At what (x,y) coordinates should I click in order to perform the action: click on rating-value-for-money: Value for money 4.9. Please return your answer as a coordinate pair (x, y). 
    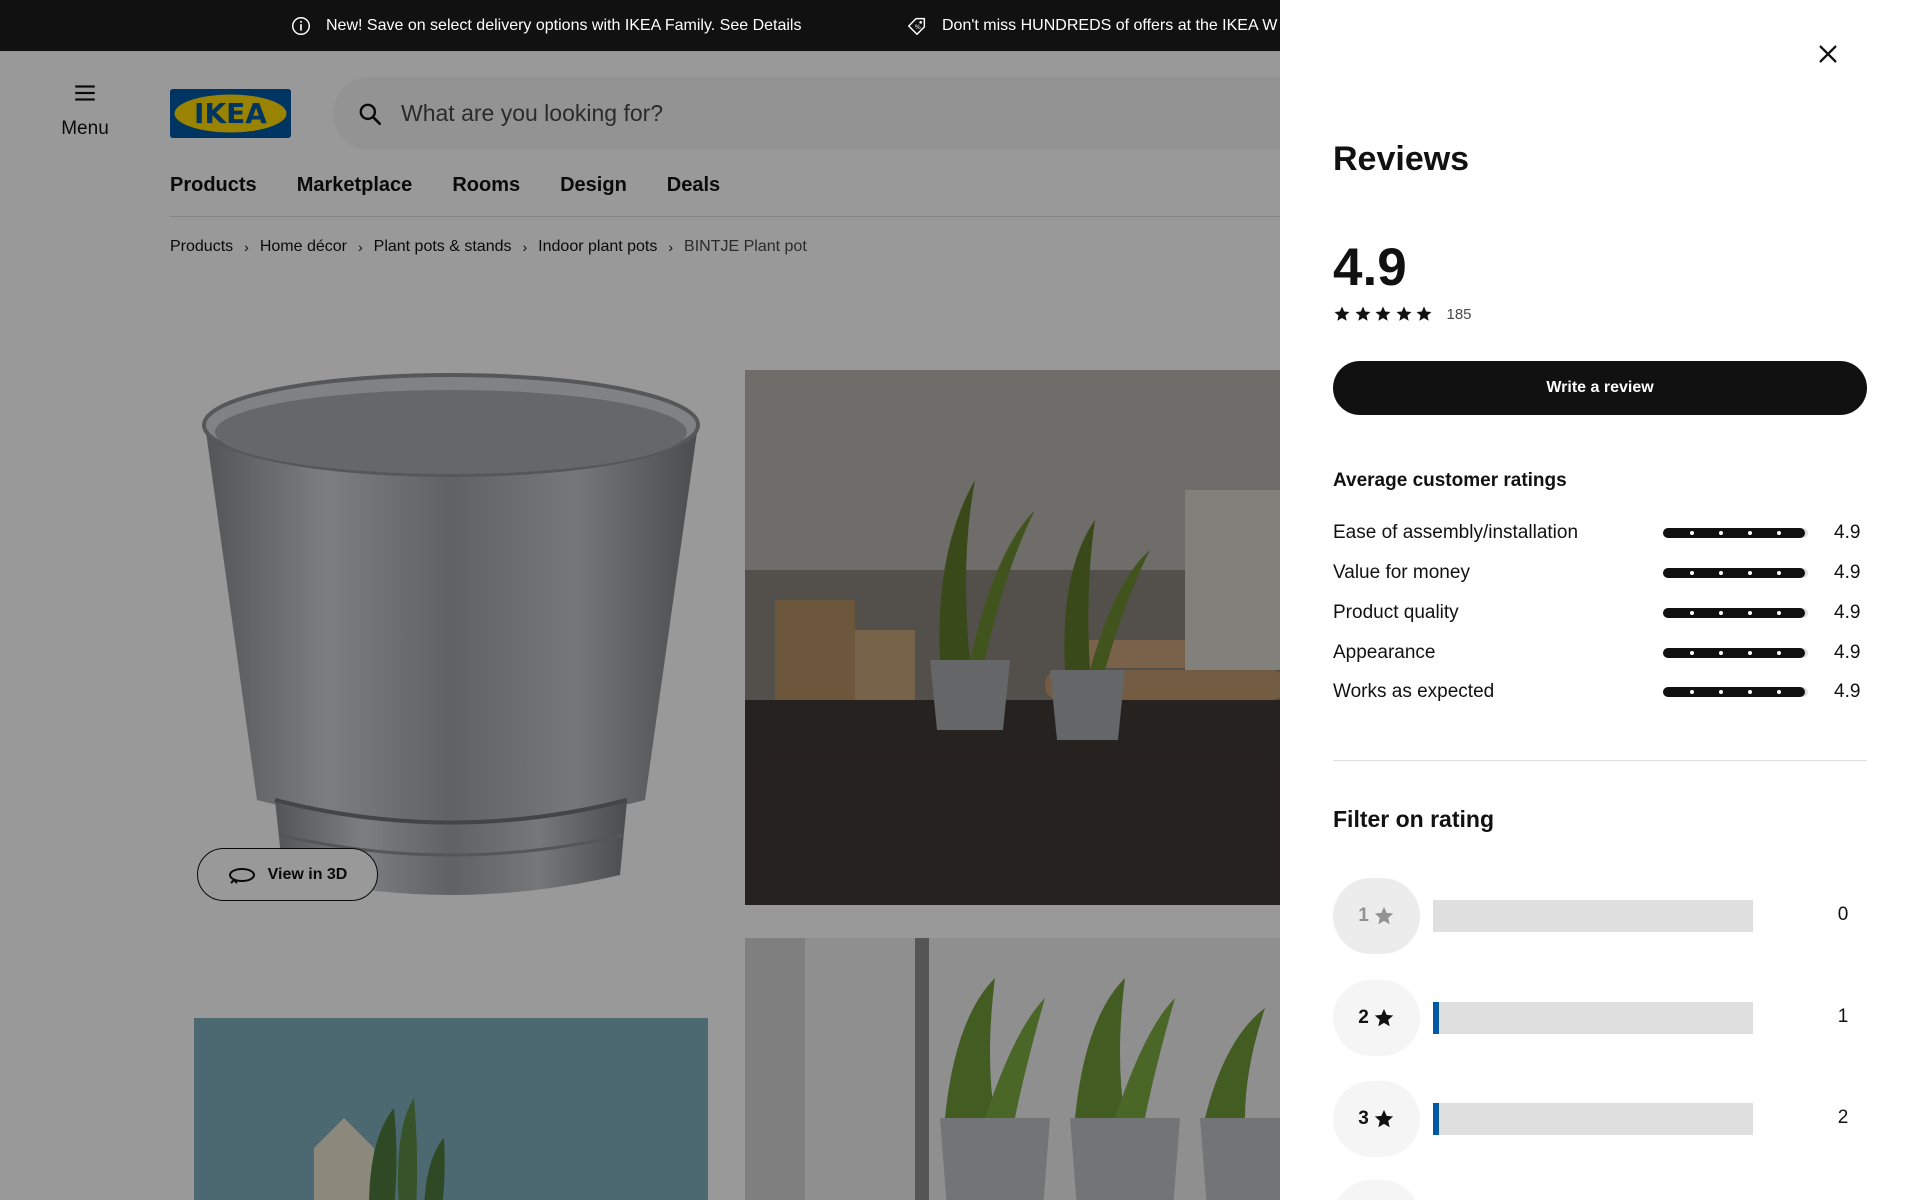
    Looking at the image, I should click on (1598, 573).